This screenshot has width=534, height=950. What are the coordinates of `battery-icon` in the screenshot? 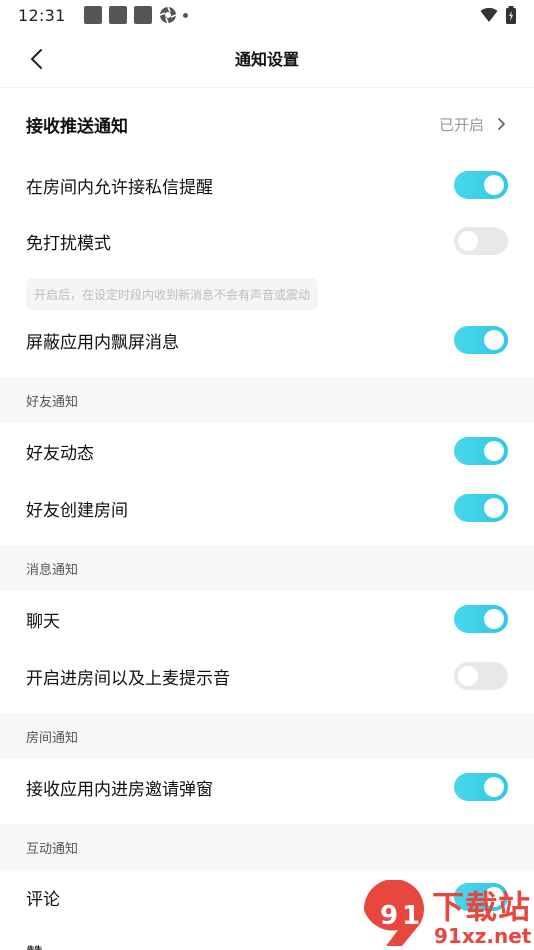 It's located at (511, 15).